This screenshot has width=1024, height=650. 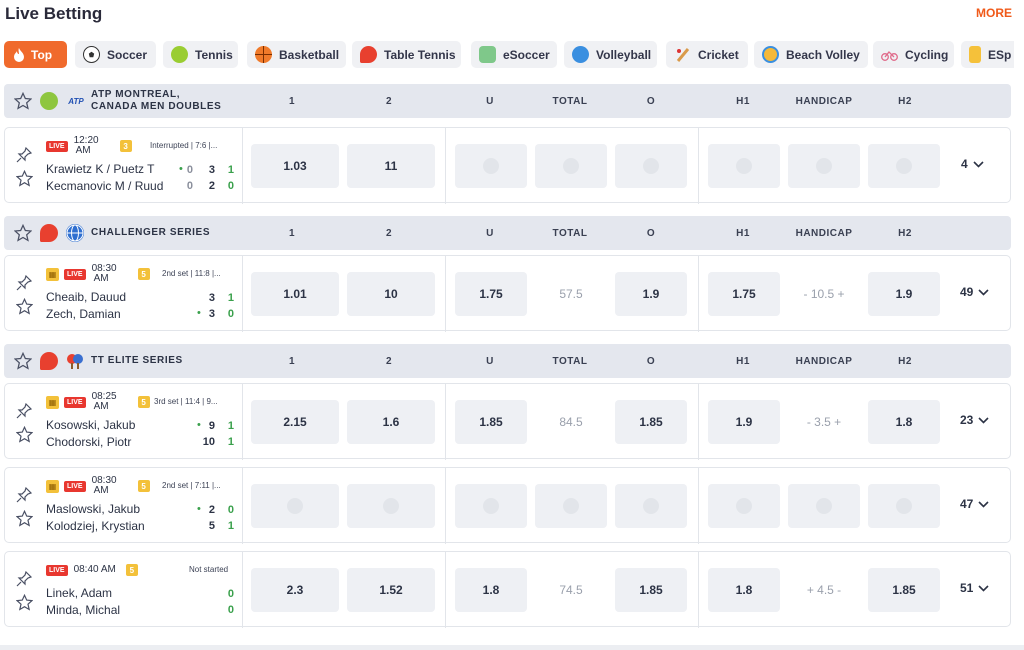 I want to click on odd-2: 11, so click(x=391, y=166).